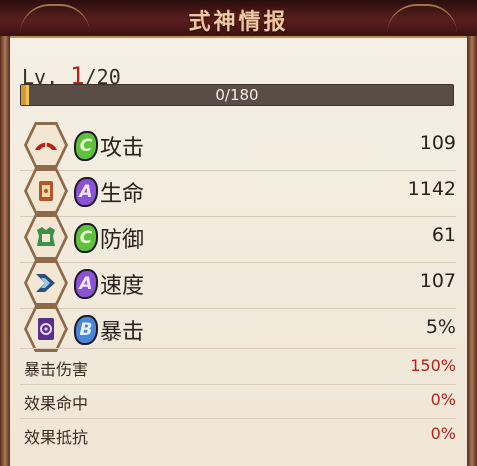  Describe the element at coordinates (238, 401) in the screenshot. I see `substat-row-effect-hit: 效果命中 0%` at that location.